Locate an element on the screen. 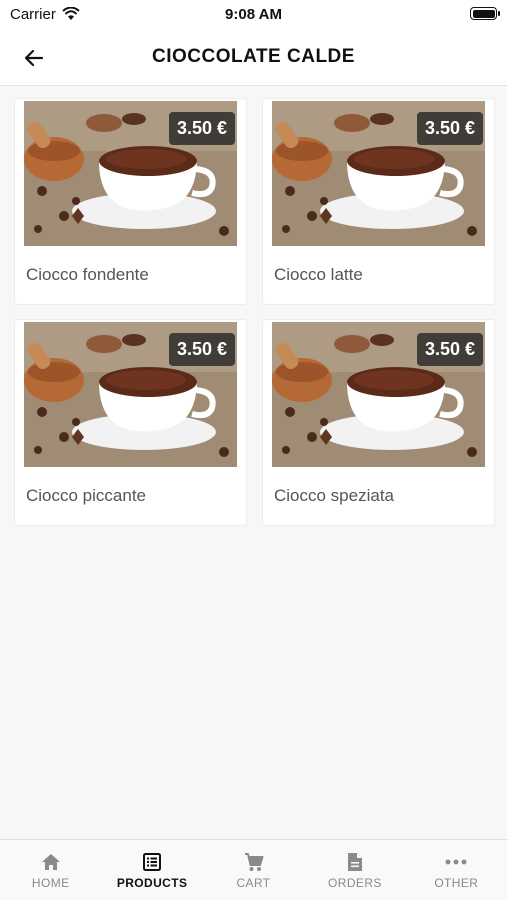  list-icon is located at coordinates (152, 862).